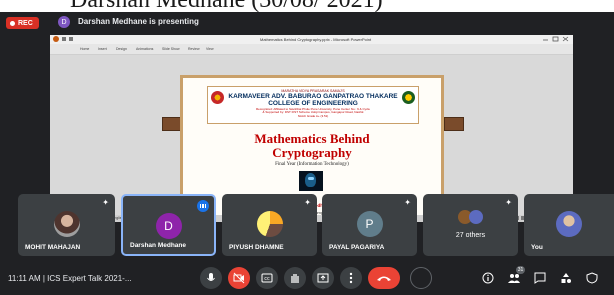  Describe the element at coordinates (64, 22) in the screenshot. I see `presenter-avatar: D` at that location.